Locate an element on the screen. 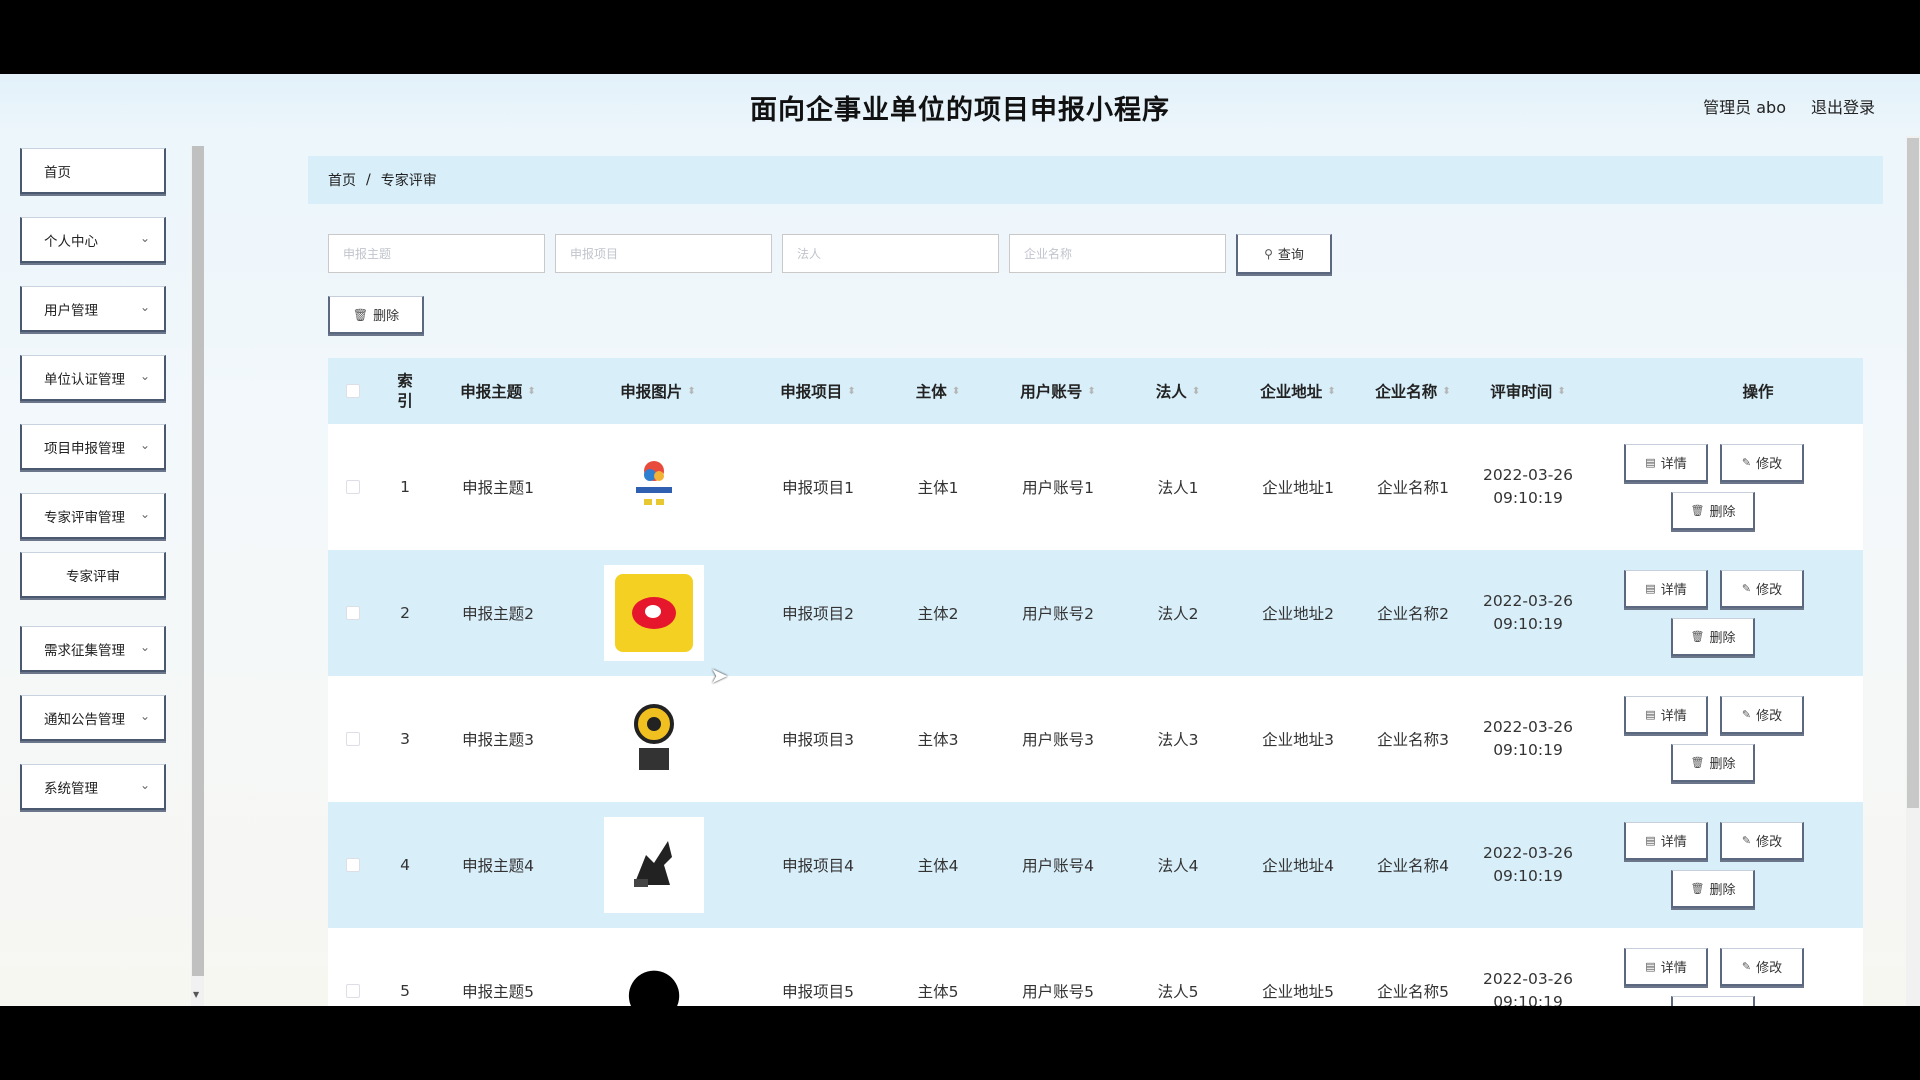 The width and height of the screenshot is (1920, 1080). sidebar-item-expert-review-management: 专家评审管理 ⌄ is located at coordinates (93, 516).